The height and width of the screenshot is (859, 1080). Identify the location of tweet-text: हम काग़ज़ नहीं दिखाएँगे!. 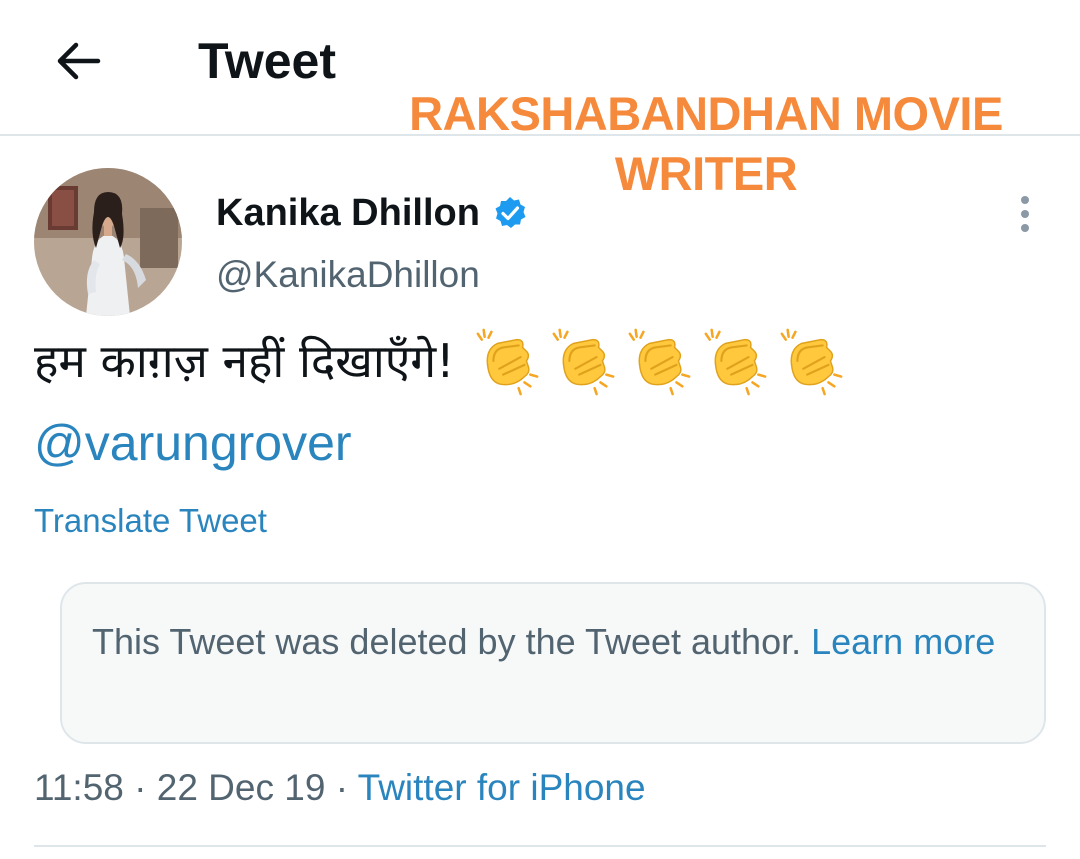
(539, 361).